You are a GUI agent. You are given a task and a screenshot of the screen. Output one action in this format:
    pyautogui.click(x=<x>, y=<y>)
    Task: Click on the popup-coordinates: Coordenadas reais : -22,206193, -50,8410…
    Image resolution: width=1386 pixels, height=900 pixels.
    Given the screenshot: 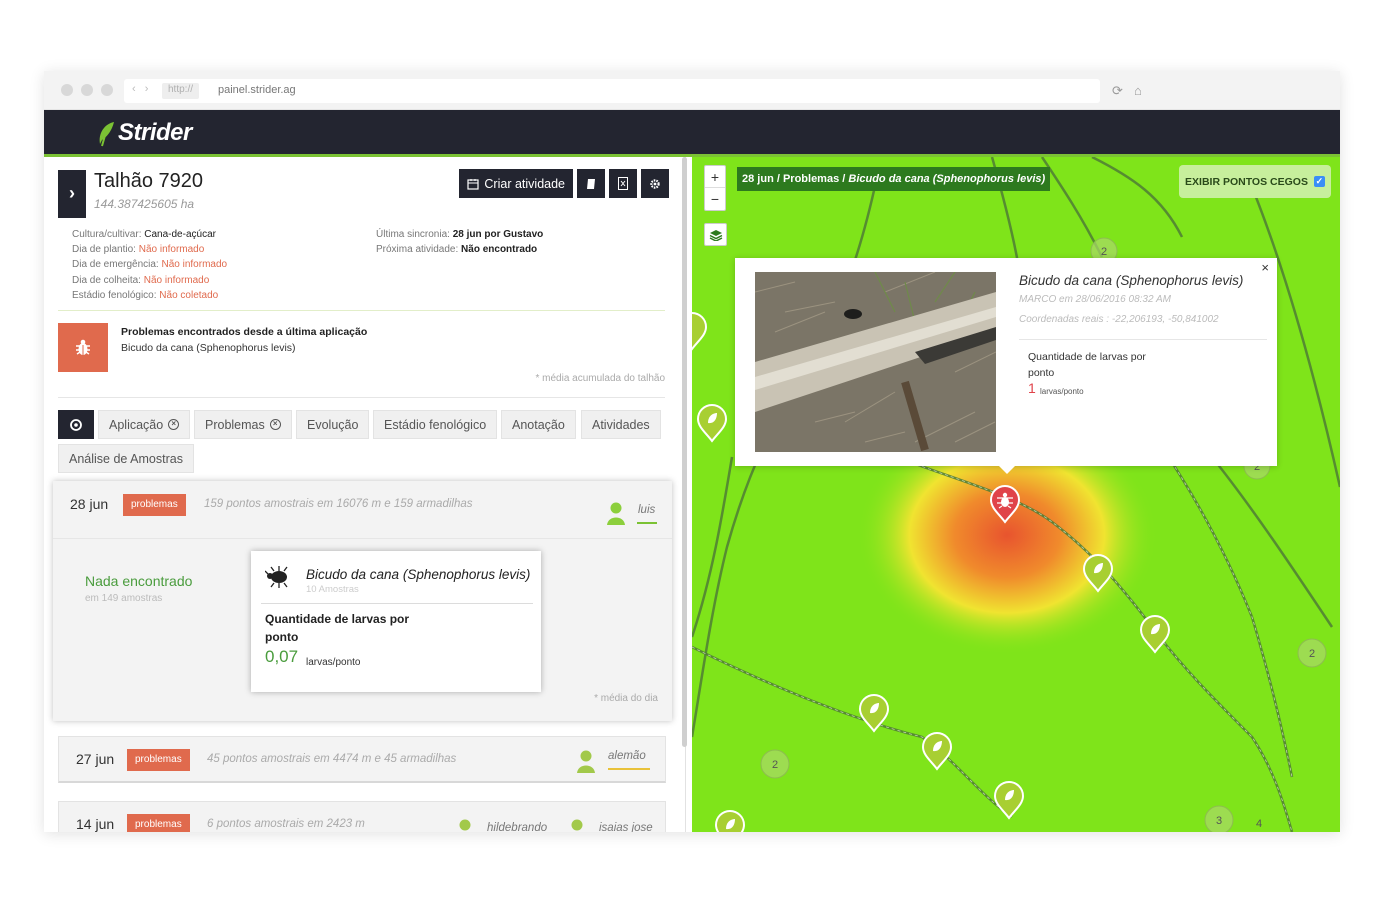 What is the action you would take?
    pyautogui.click(x=1119, y=319)
    